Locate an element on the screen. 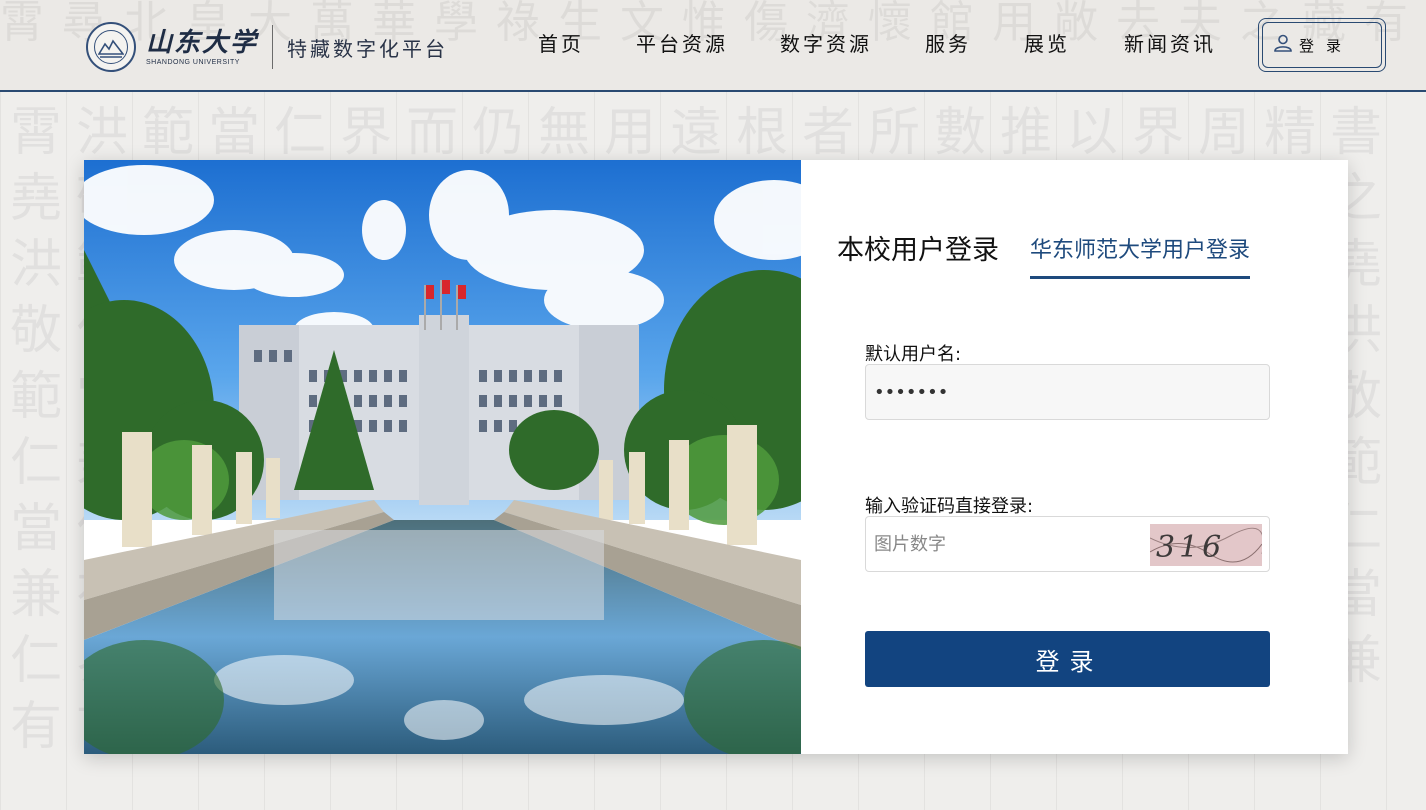 The height and width of the screenshot is (810, 1426). user-icon is located at coordinates (1283, 45).